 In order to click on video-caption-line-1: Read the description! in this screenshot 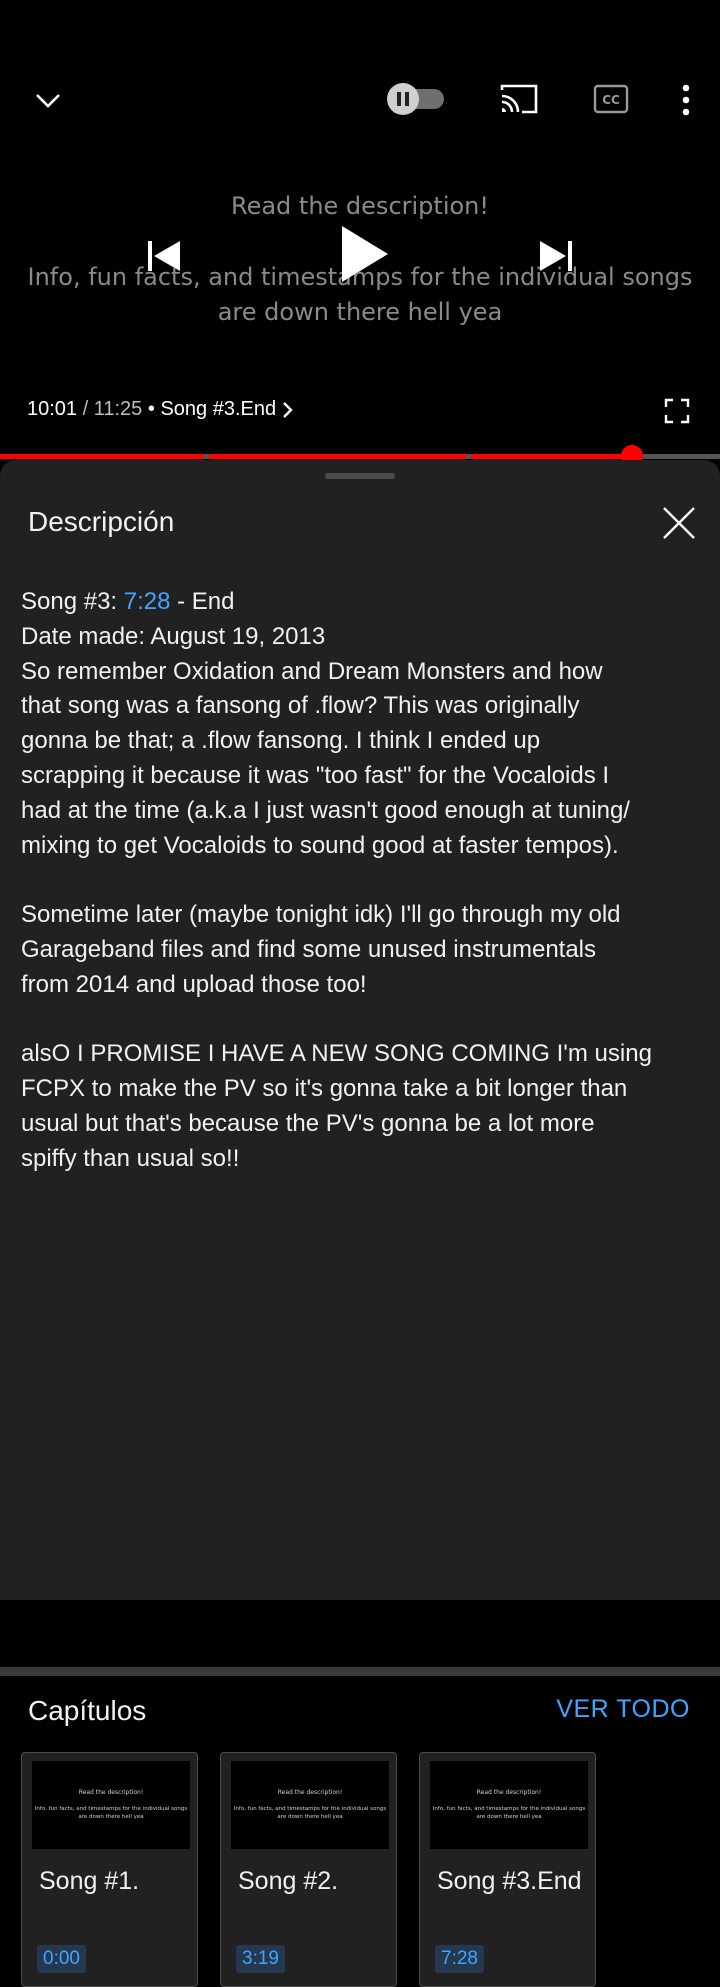, I will do `click(359, 206)`.